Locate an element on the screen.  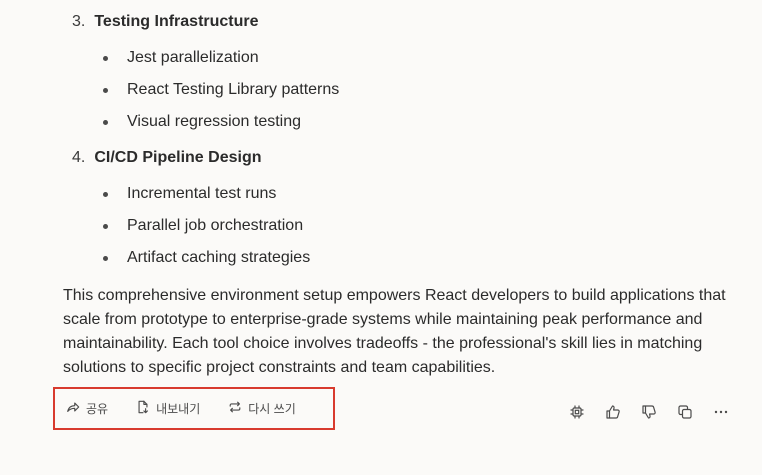
export-button: 내보내기 is located at coordinates (168, 408).